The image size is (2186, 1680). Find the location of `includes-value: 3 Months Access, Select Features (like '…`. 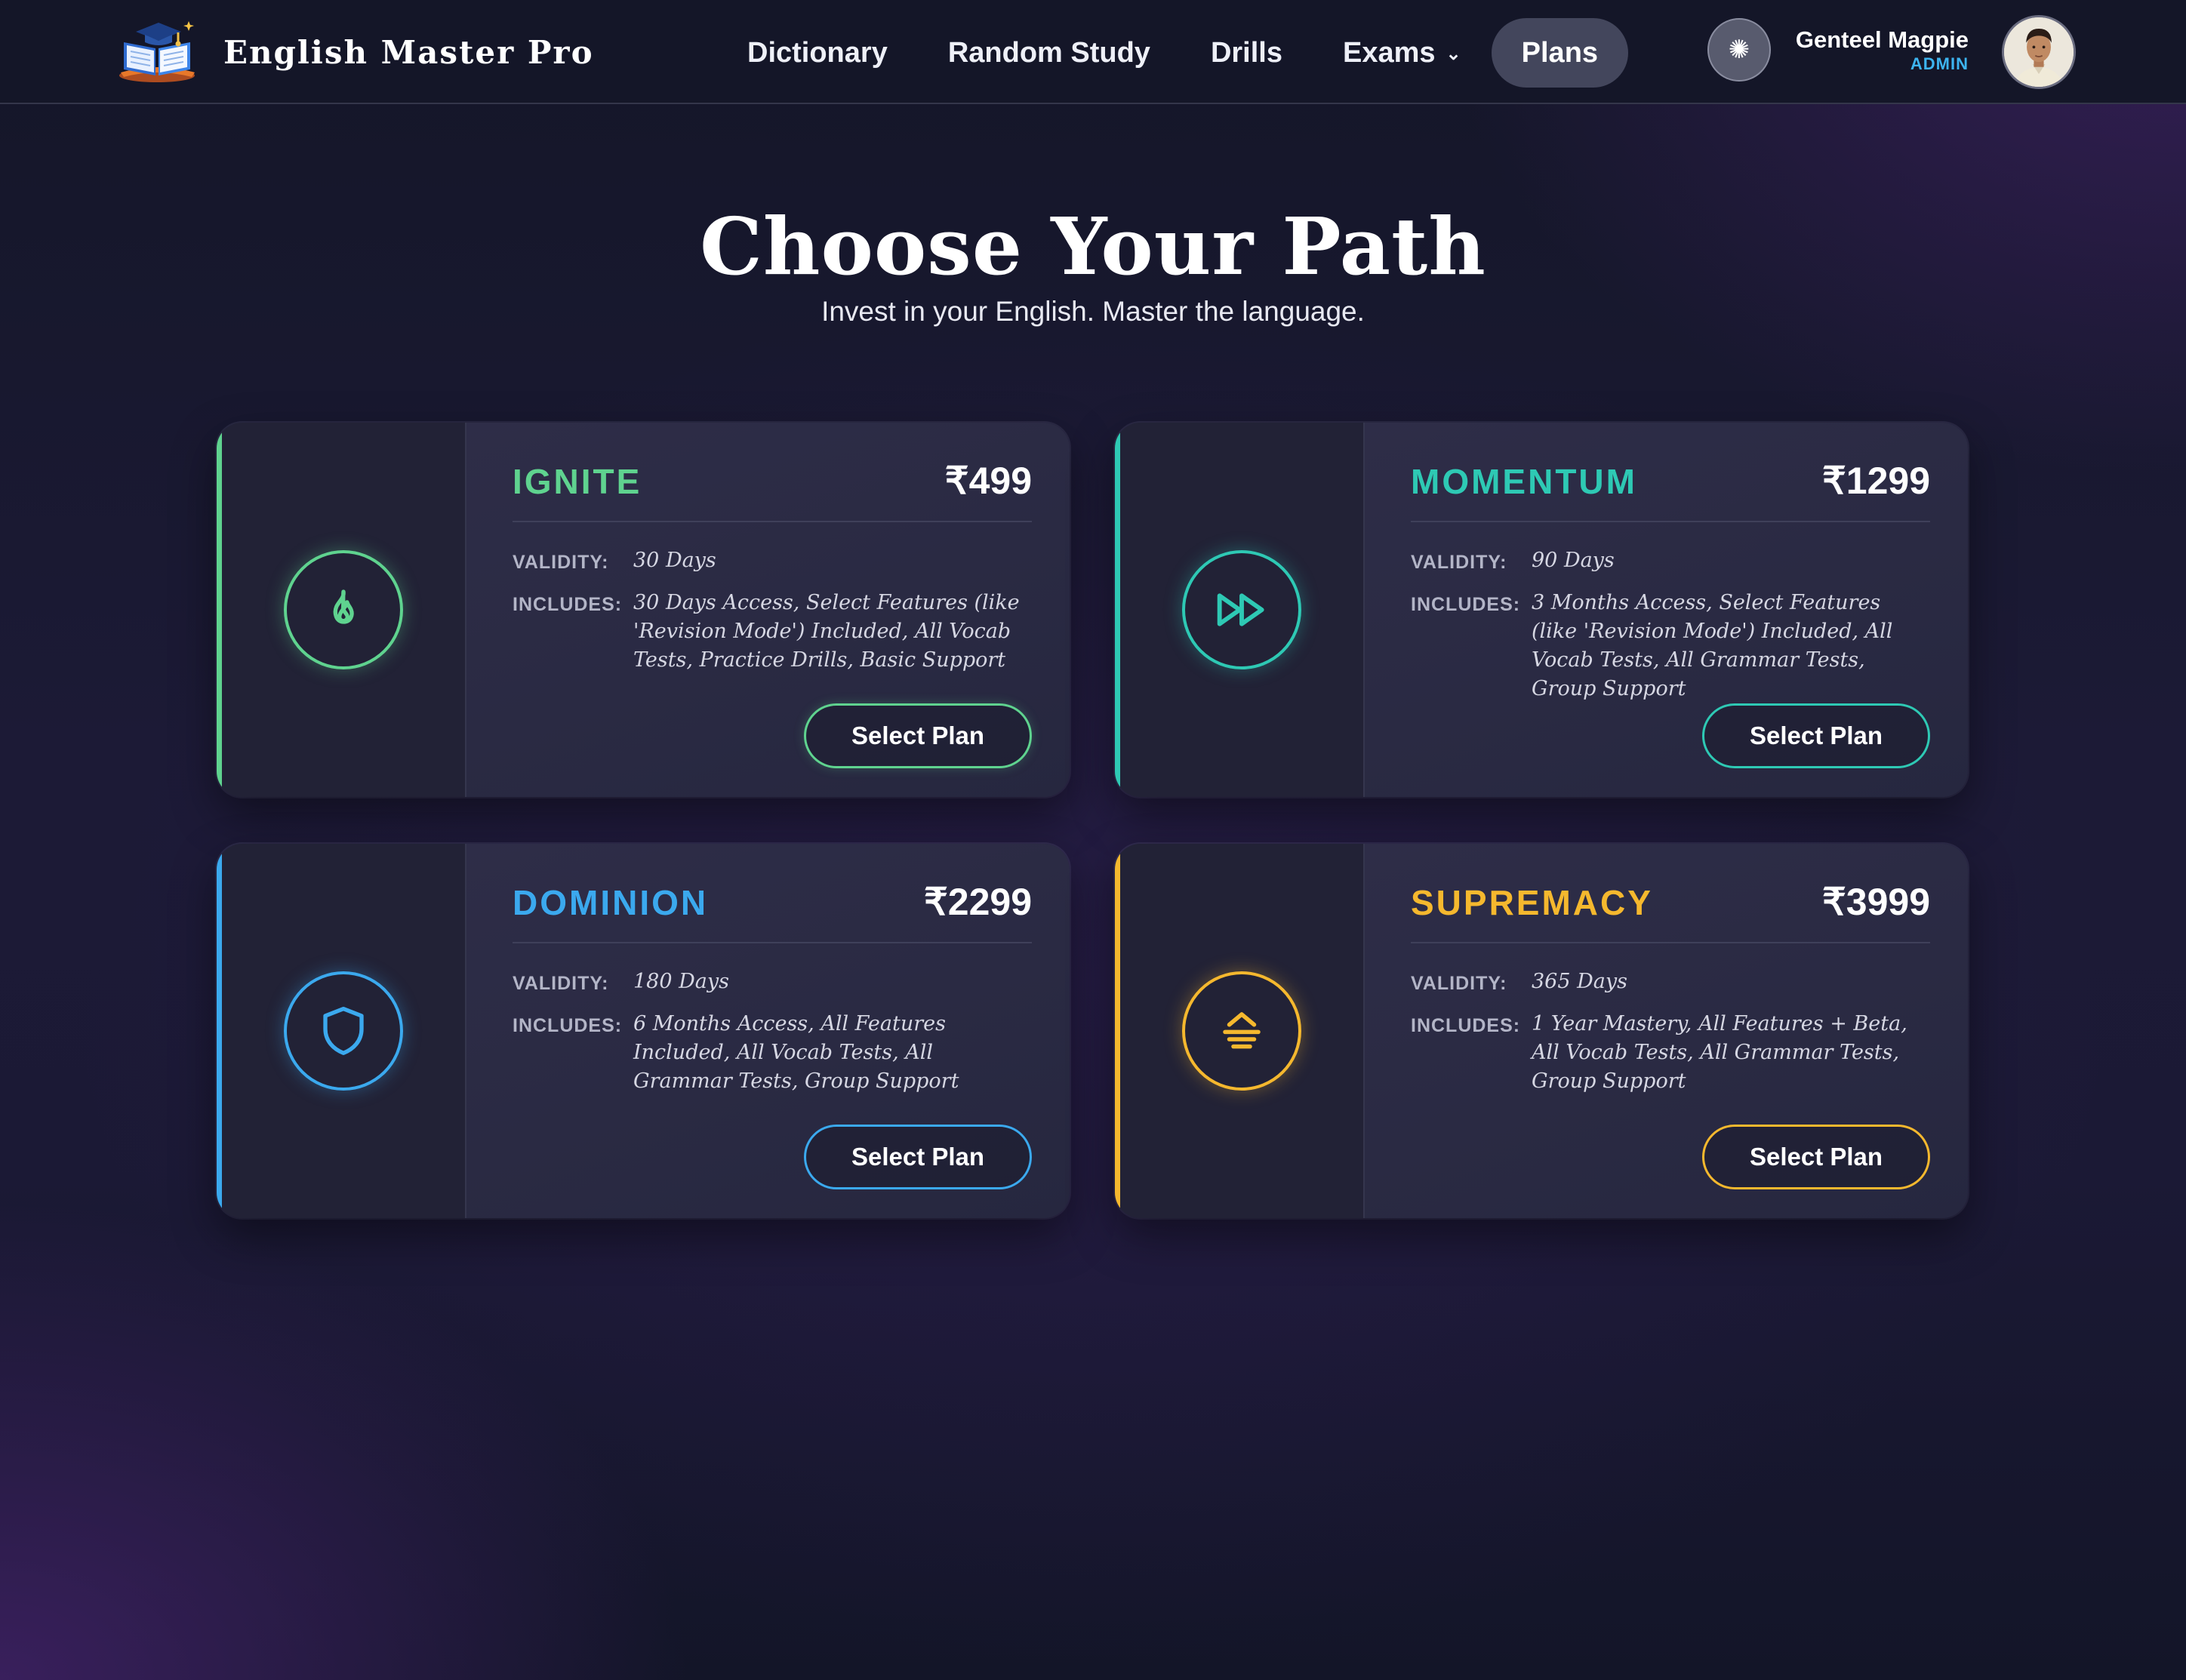

includes-value: 3 Months Access, Select Features (like '… is located at coordinates (1712, 646).